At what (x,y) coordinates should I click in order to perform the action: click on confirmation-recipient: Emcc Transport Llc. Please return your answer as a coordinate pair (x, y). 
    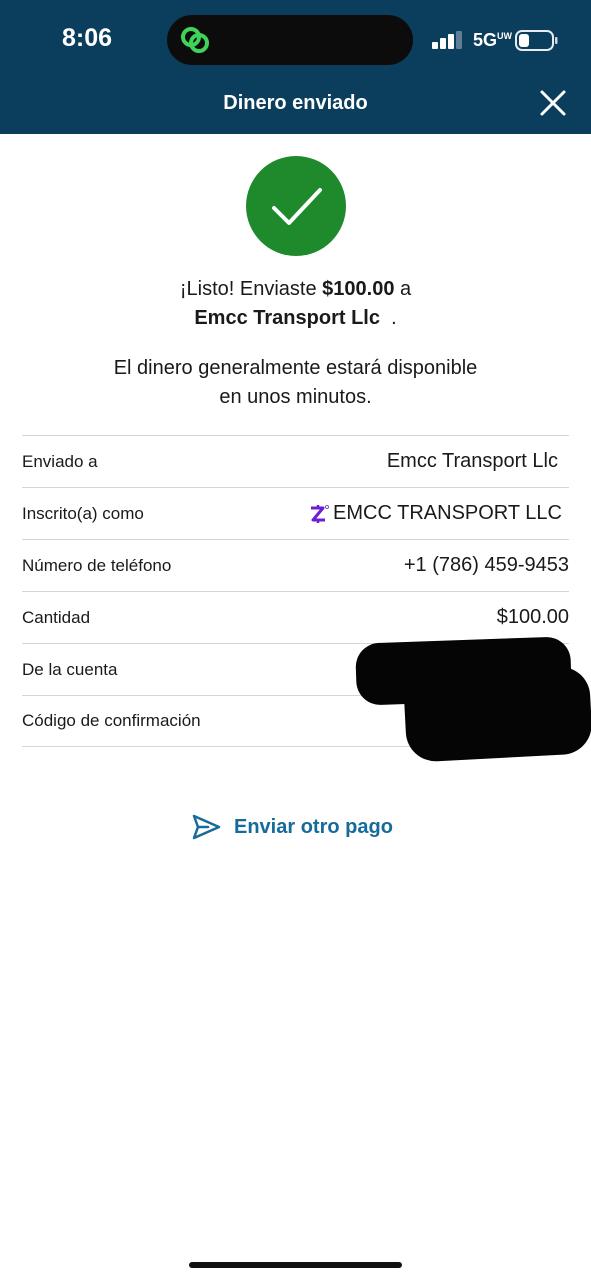
    Looking at the image, I should click on (287, 318).